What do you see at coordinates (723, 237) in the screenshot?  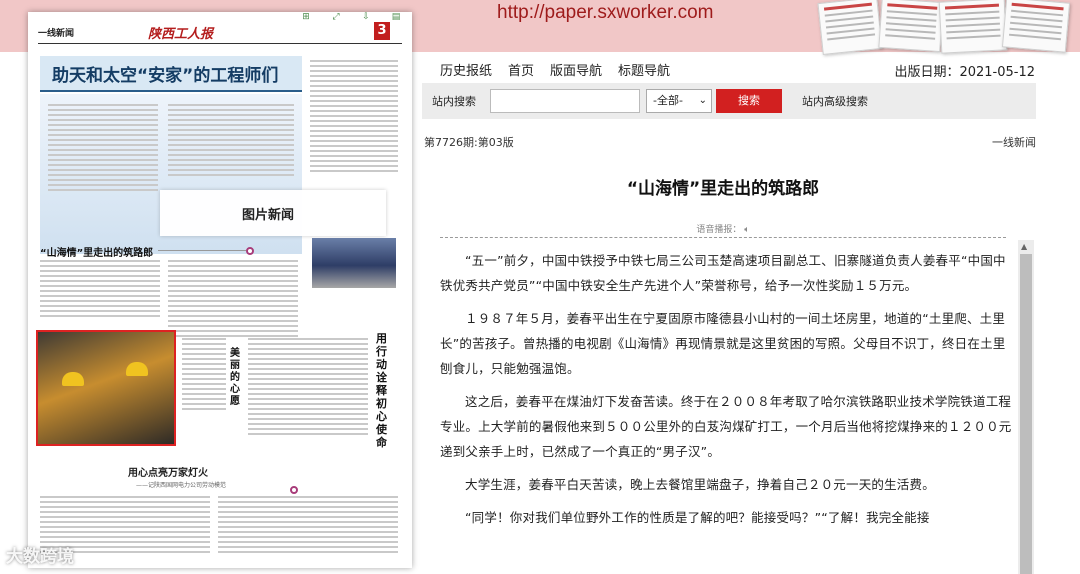 I see `article-divider` at bounding box center [723, 237].